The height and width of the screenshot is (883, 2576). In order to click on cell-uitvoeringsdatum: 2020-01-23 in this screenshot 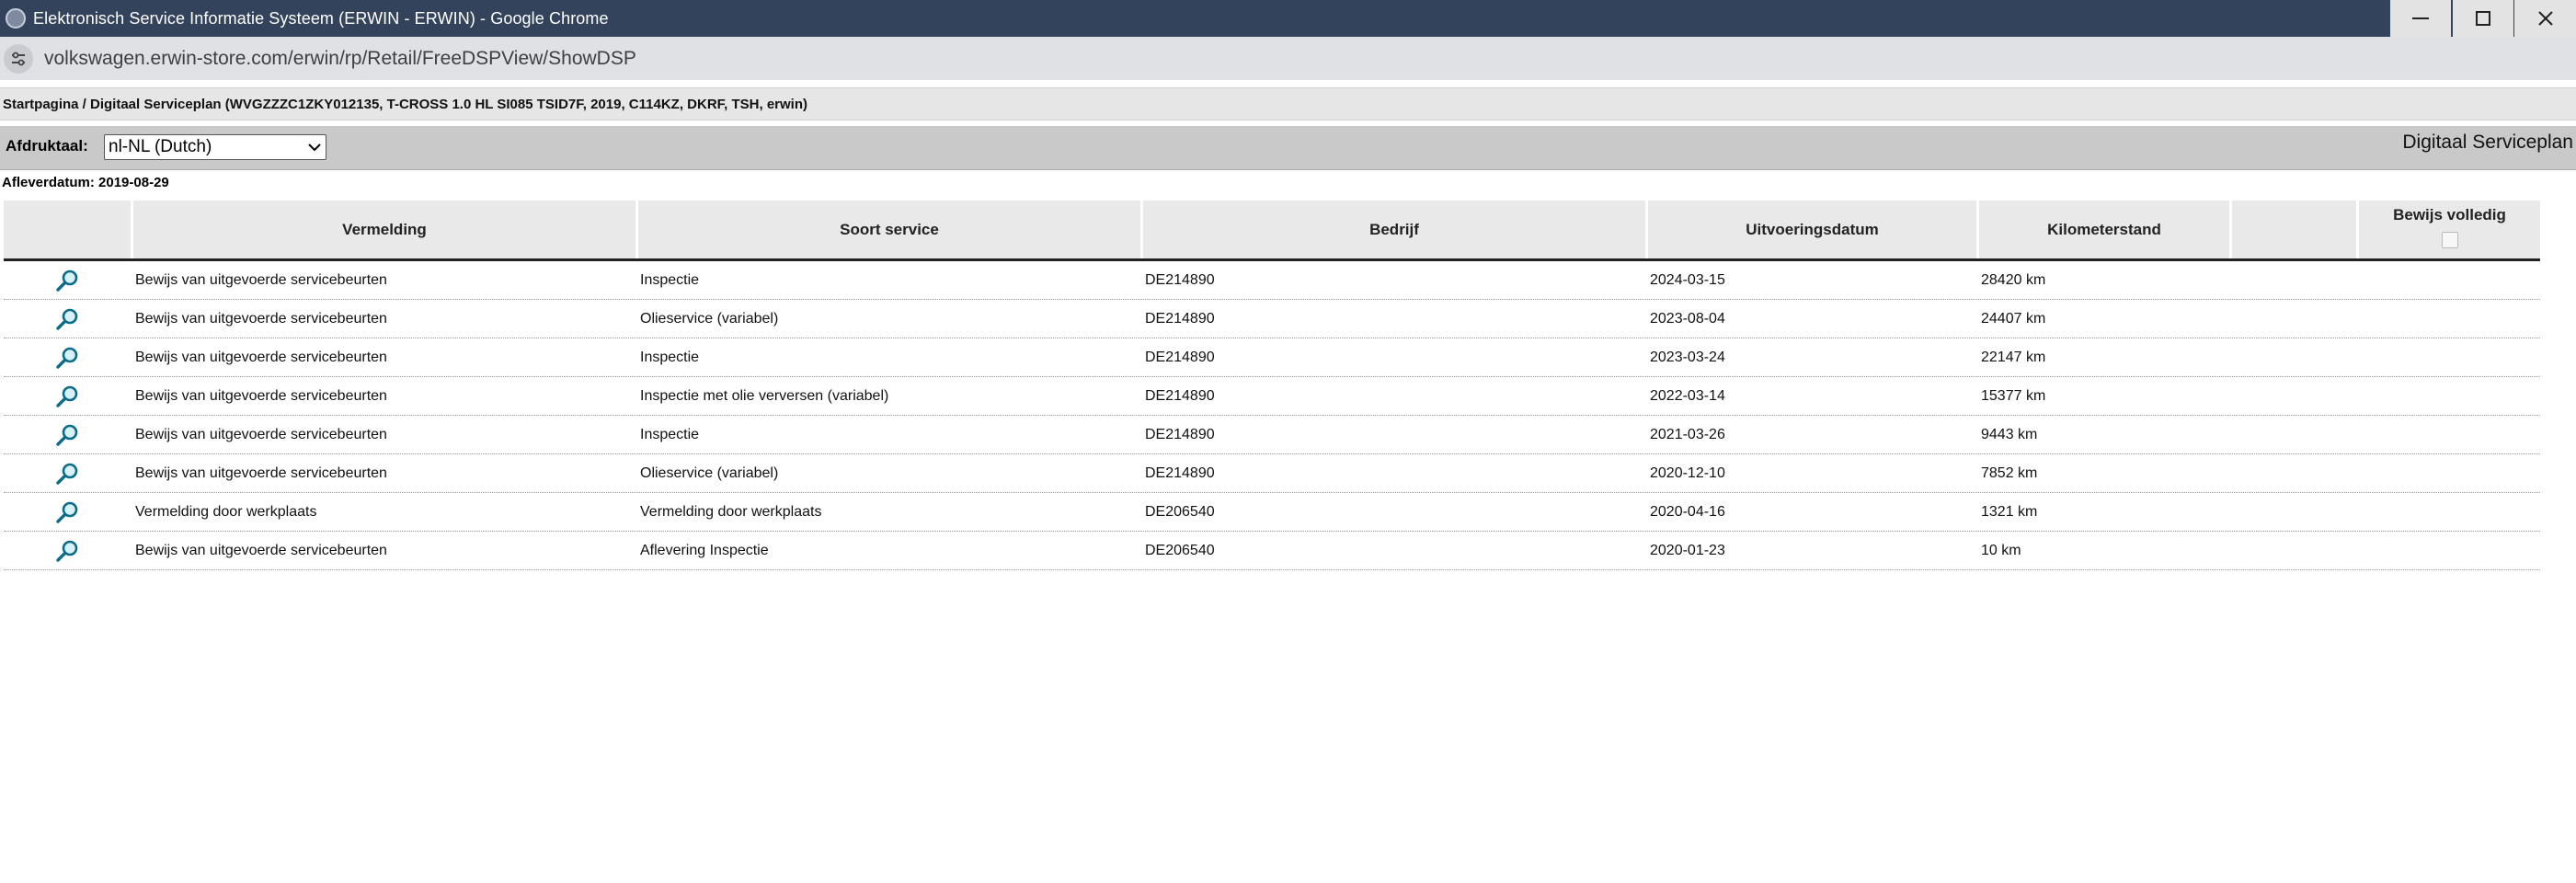, I will do `click(1687, 550)`.